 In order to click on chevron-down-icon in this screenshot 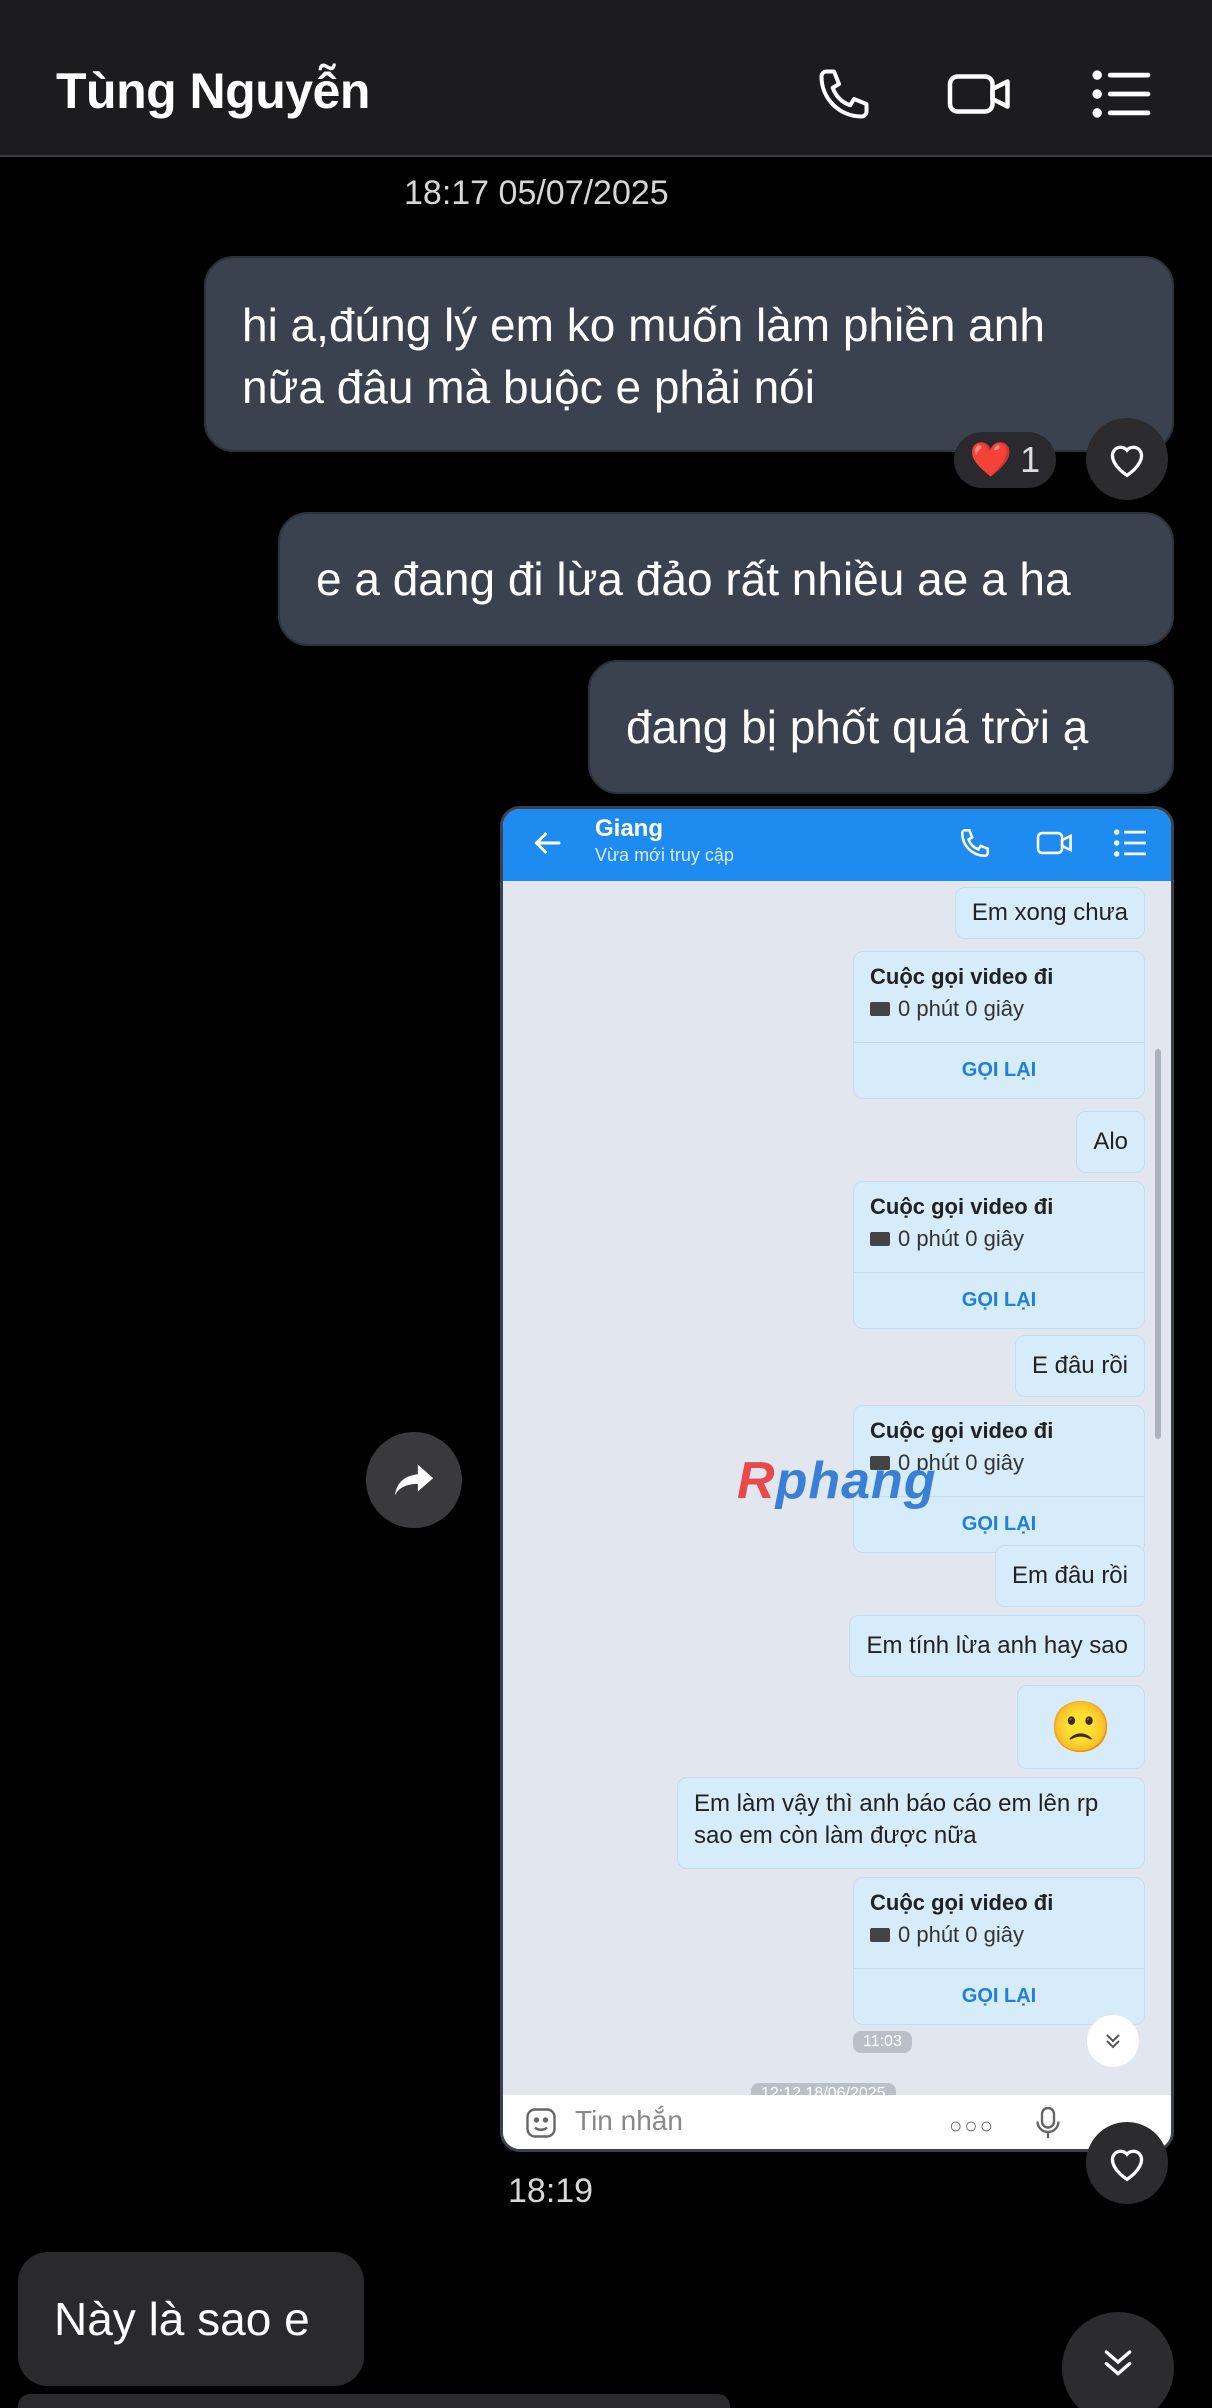, I will do `click(1118, 2363)`.